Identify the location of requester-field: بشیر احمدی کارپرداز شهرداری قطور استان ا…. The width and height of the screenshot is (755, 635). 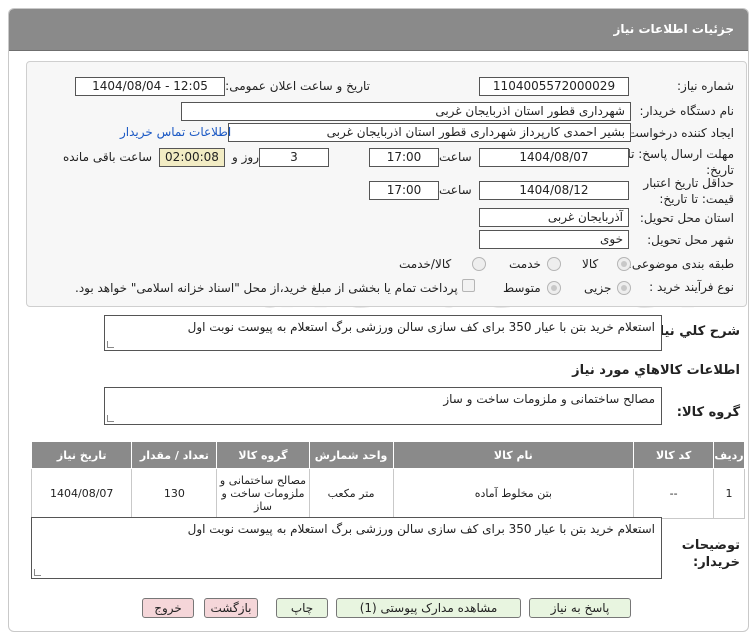
(429, 132).